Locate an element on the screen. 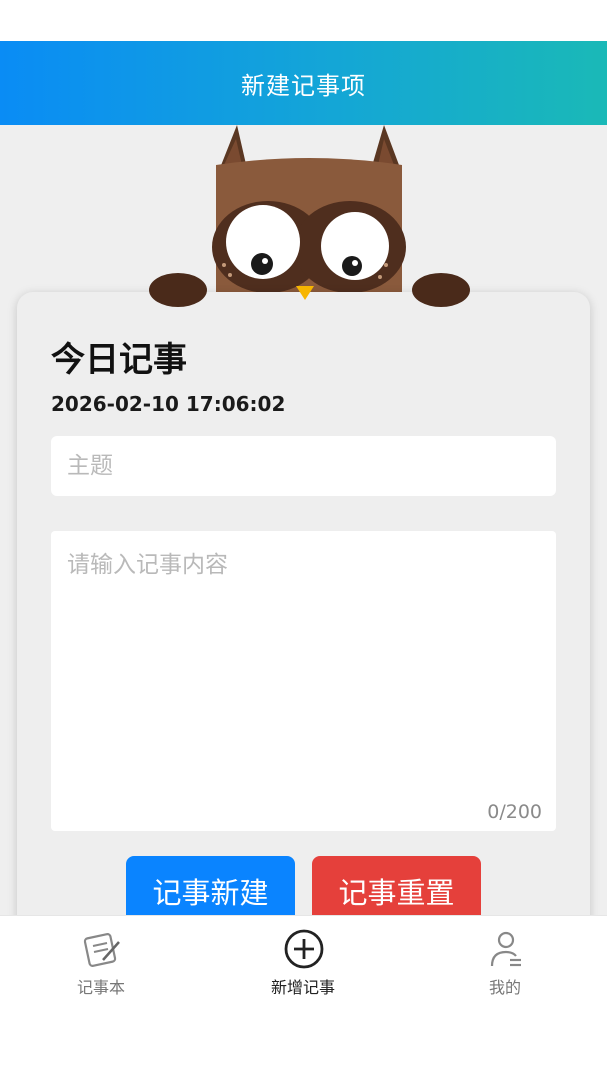  tab-notebook: 记事本 is located at coordinates (101, 961).